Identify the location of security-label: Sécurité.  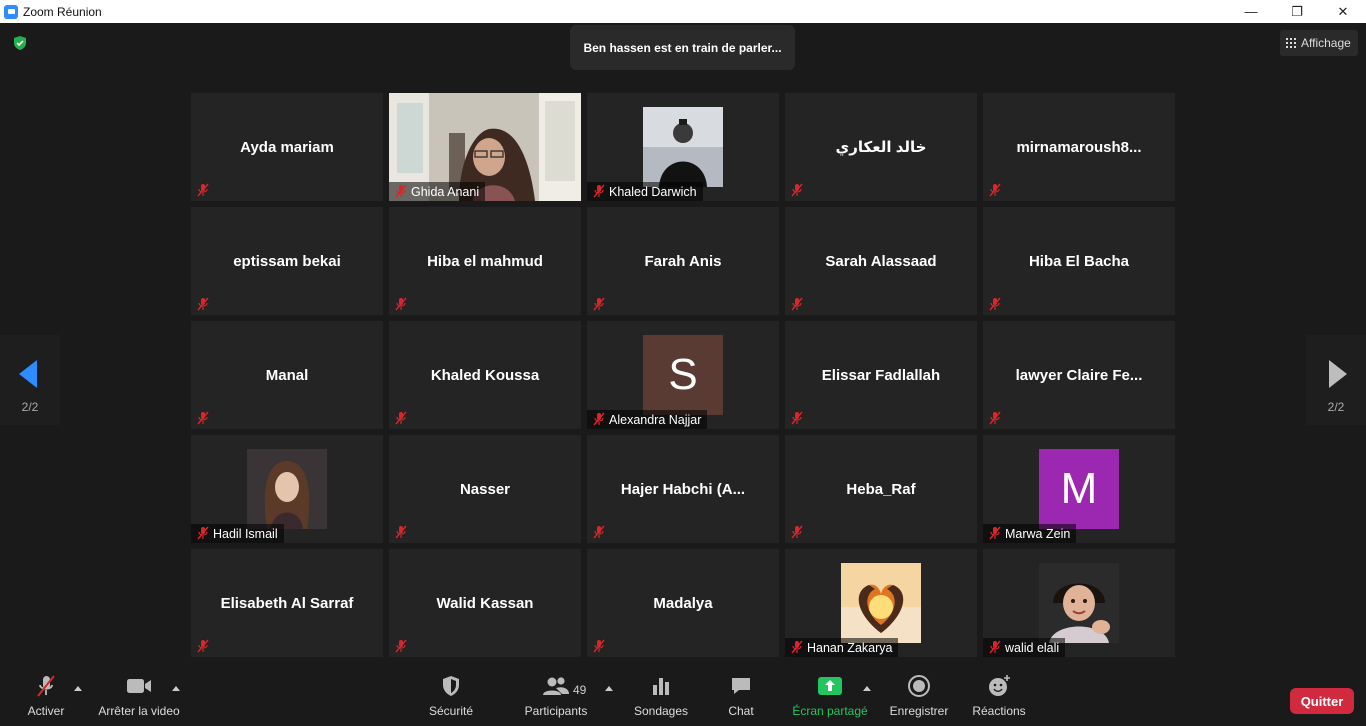
(451, 711).